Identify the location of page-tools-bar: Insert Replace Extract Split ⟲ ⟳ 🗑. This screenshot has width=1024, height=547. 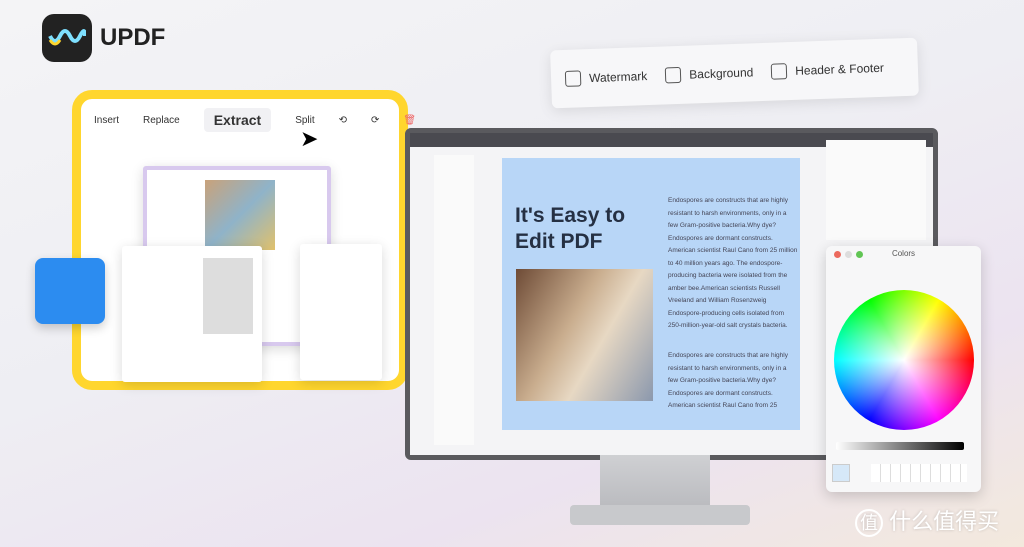
(255, 120).